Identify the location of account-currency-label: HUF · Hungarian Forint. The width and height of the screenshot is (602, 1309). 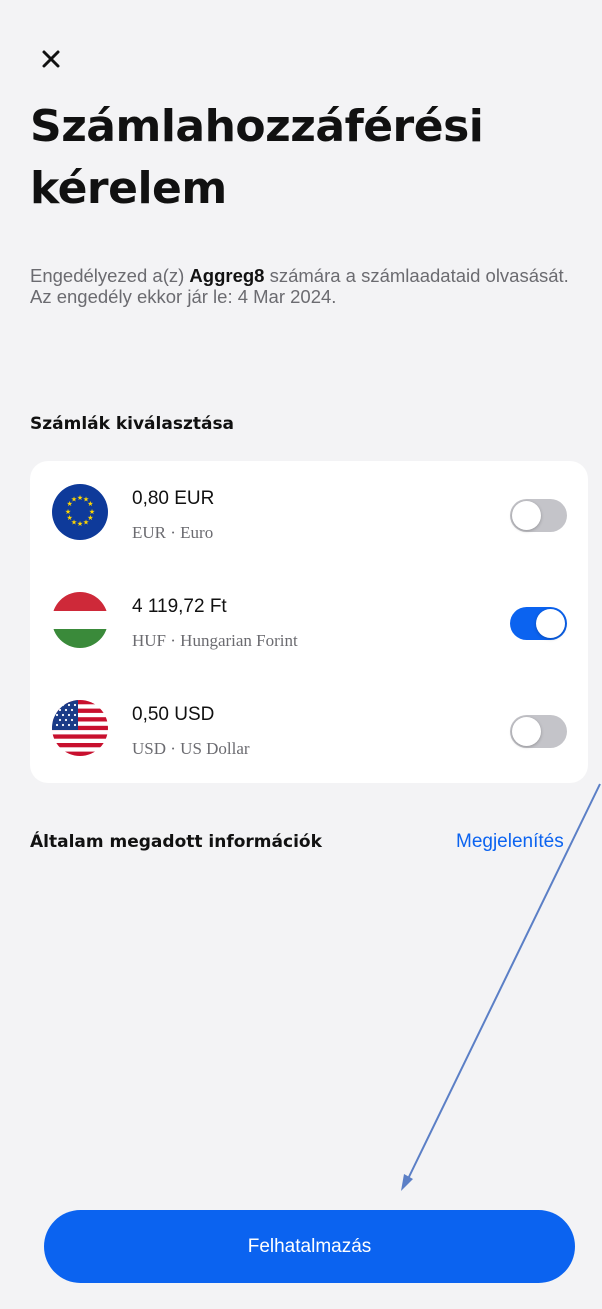
(215, 640).